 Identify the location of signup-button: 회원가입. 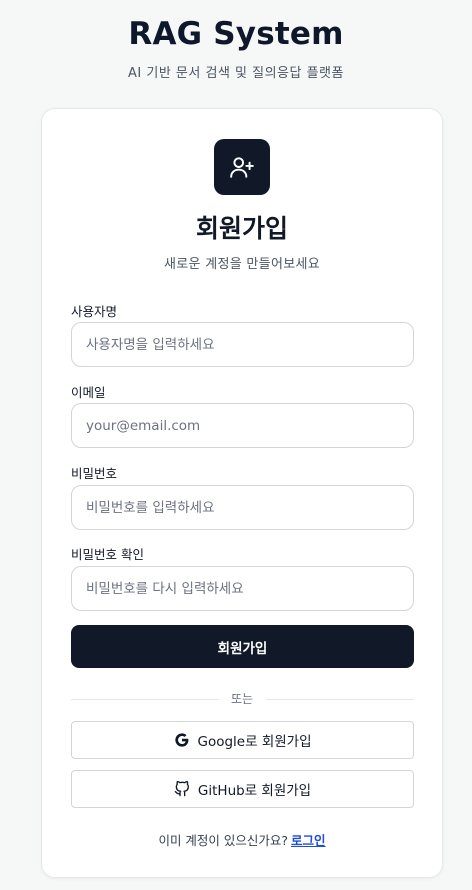
(242, 646).